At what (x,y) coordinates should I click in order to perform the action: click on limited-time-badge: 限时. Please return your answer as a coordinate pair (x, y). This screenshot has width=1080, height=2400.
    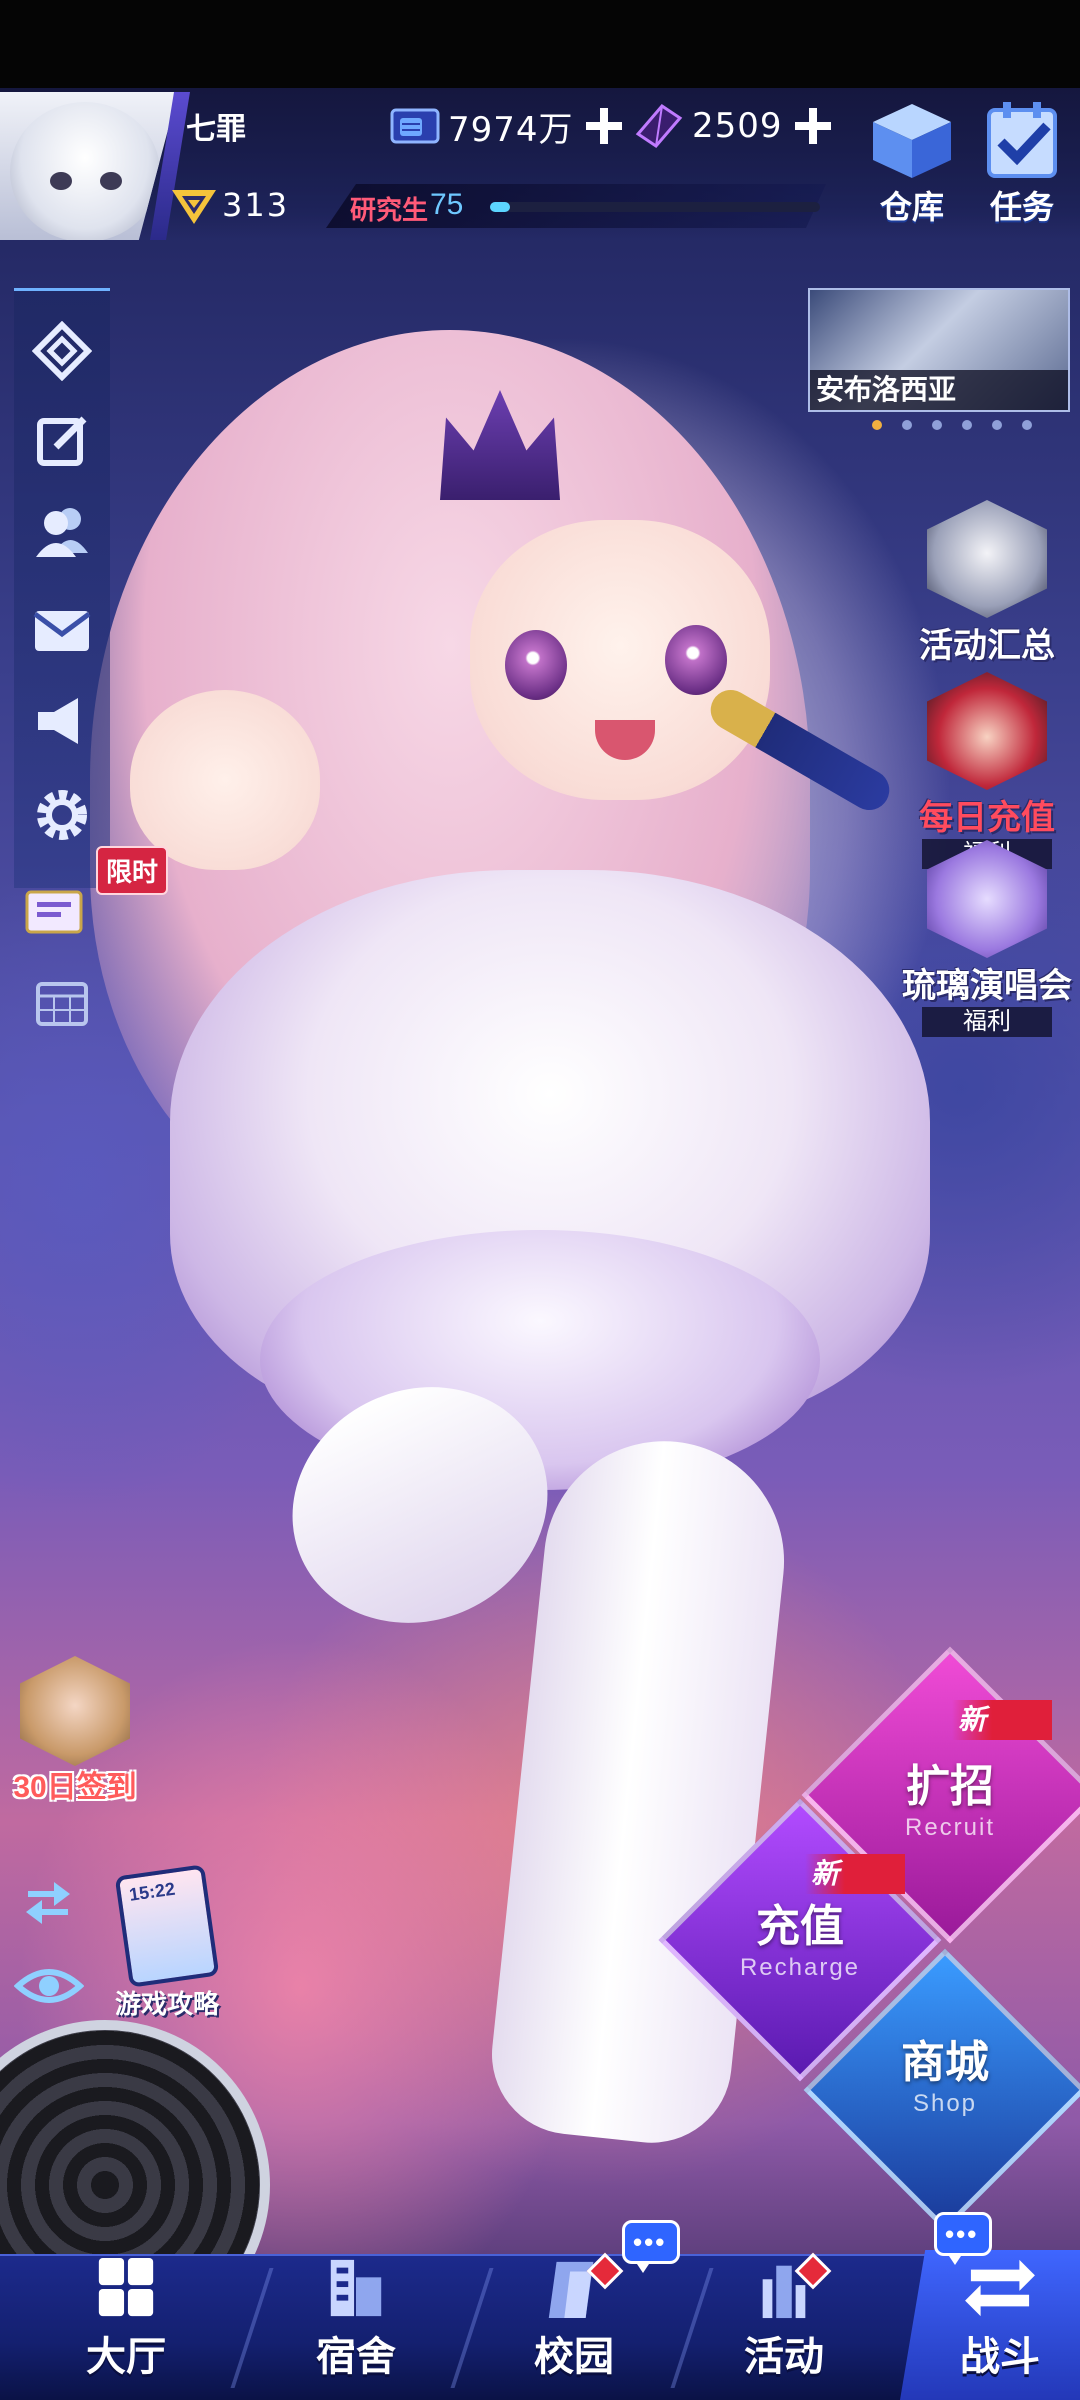
    Looking at the image, I should click on (132, 870).